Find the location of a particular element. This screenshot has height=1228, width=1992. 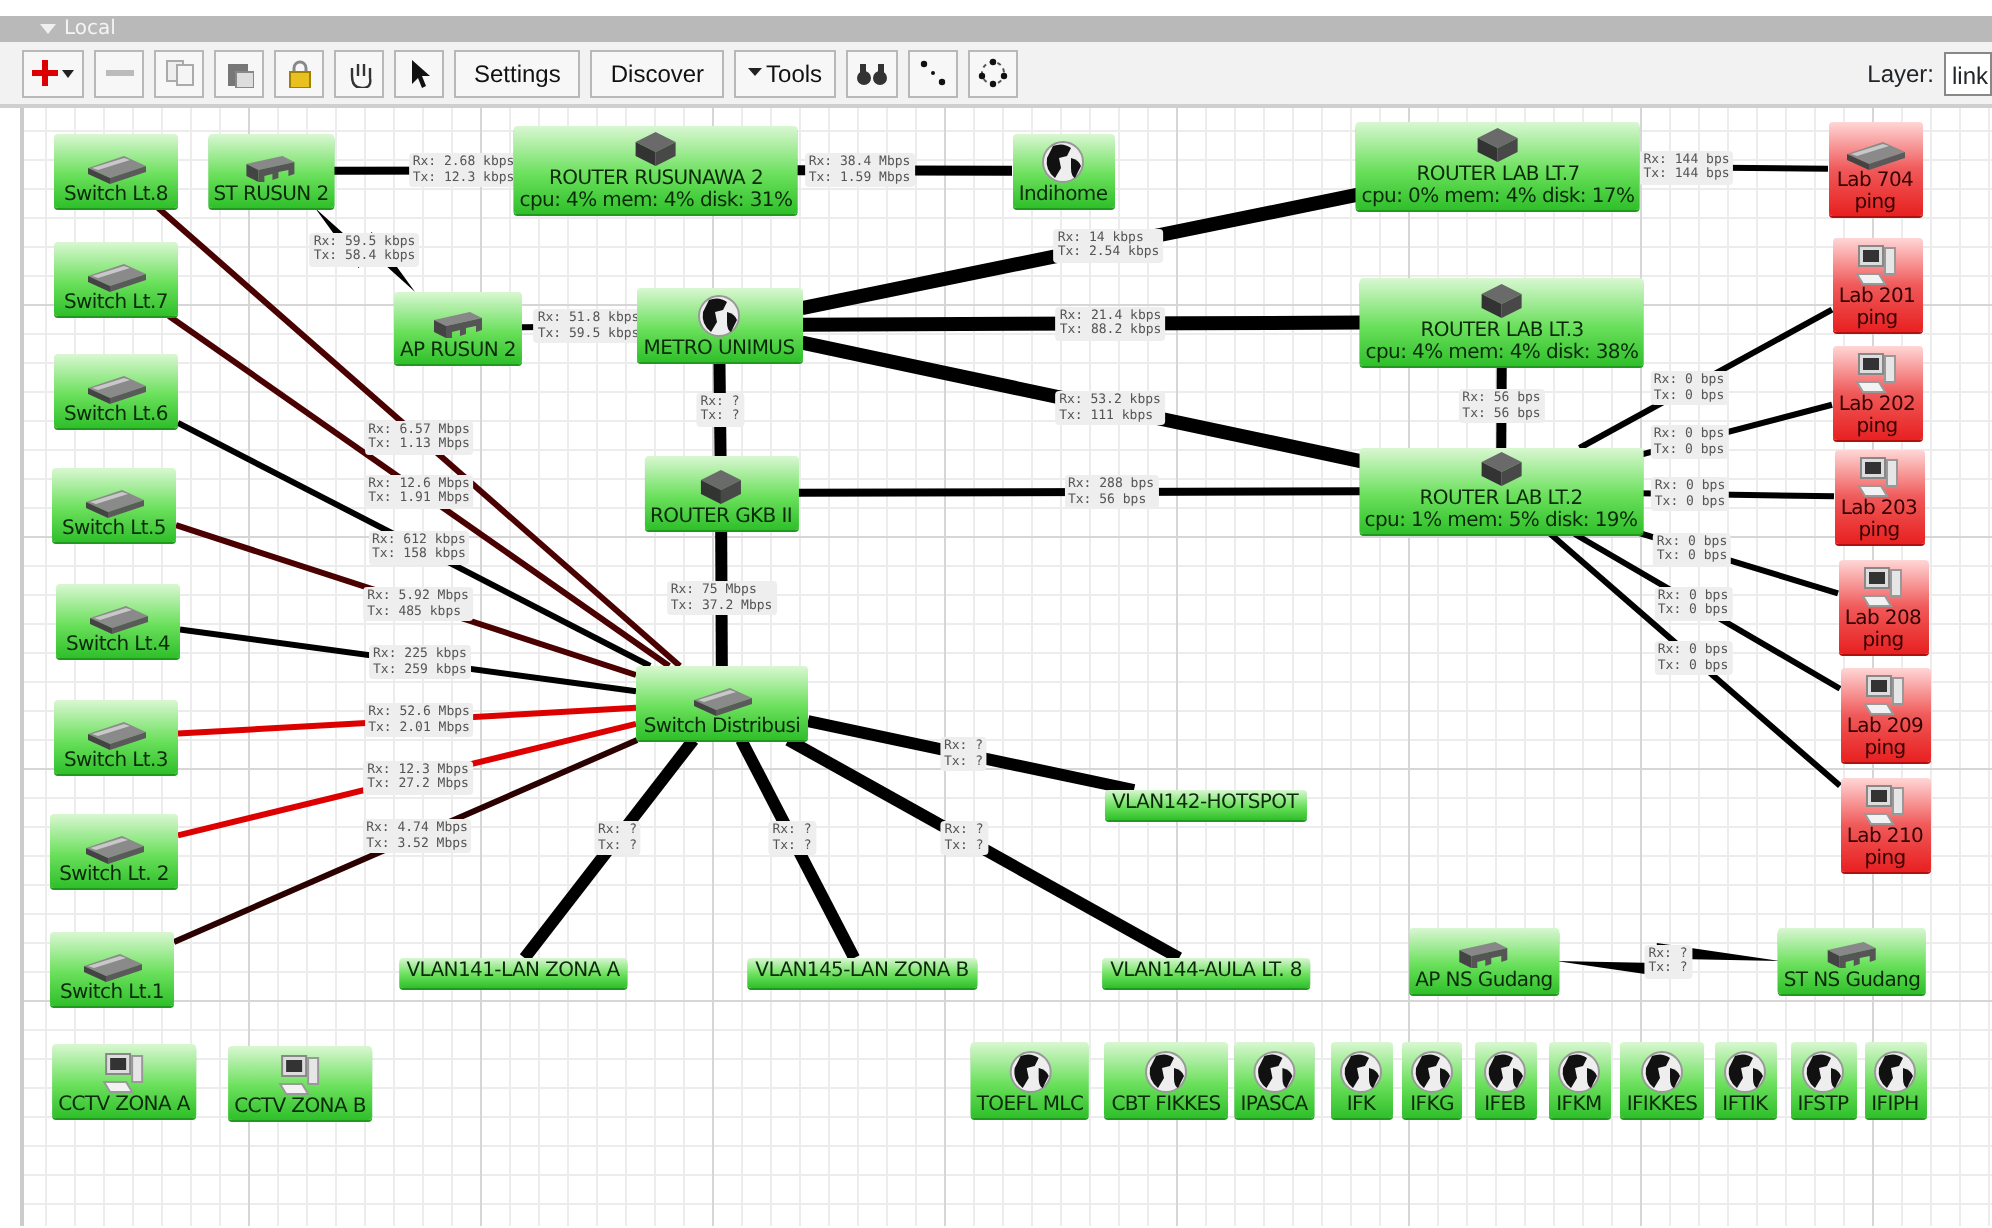

device-node: IFKM is located at coordinates (1579, 1080).